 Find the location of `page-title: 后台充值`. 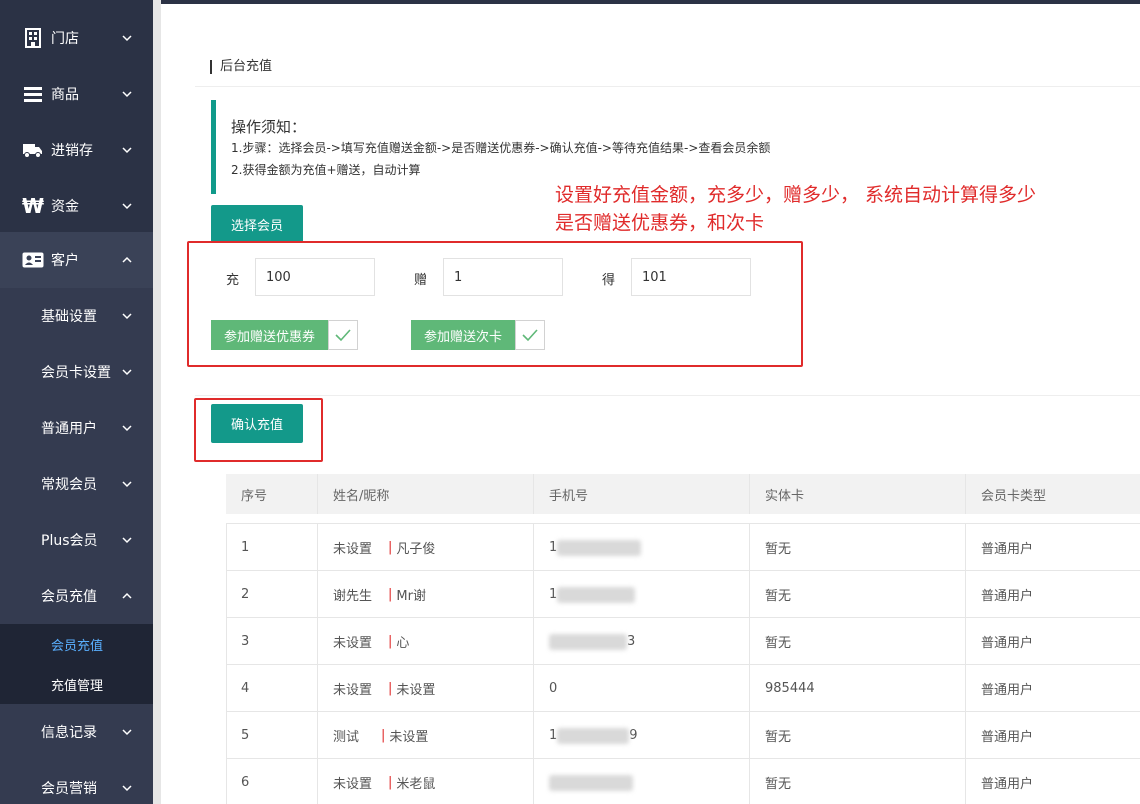

page-title: 后台充值 is located at coordinates (241, 67).